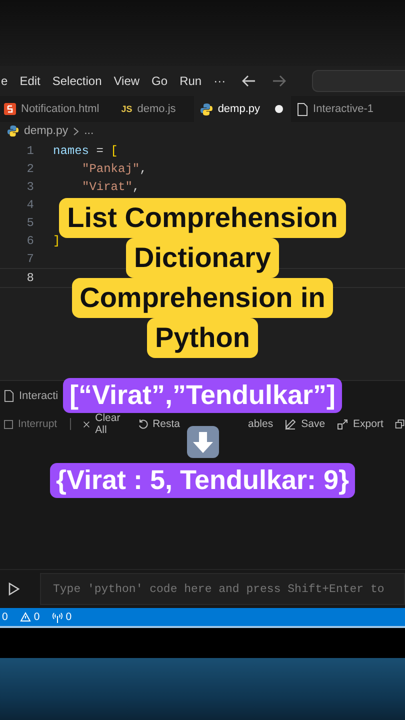 Image resolution: width=405 pixels, height=720 pixels. I want to click on editor-tab: Interactive-1, so click(335, 109).